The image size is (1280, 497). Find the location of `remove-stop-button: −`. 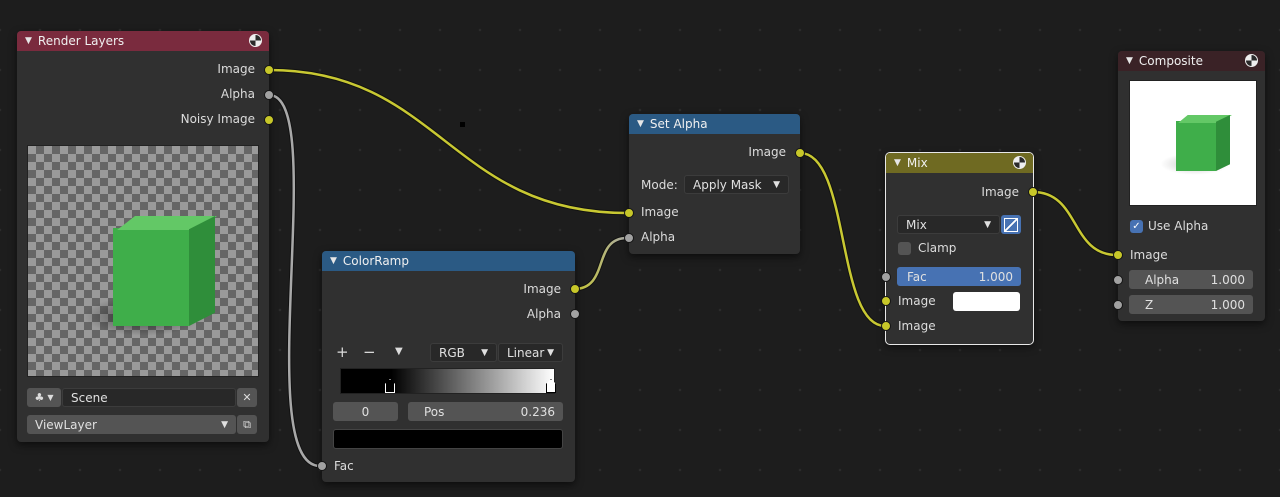

remove-stop-button: − is located at coordinates (369, 352).